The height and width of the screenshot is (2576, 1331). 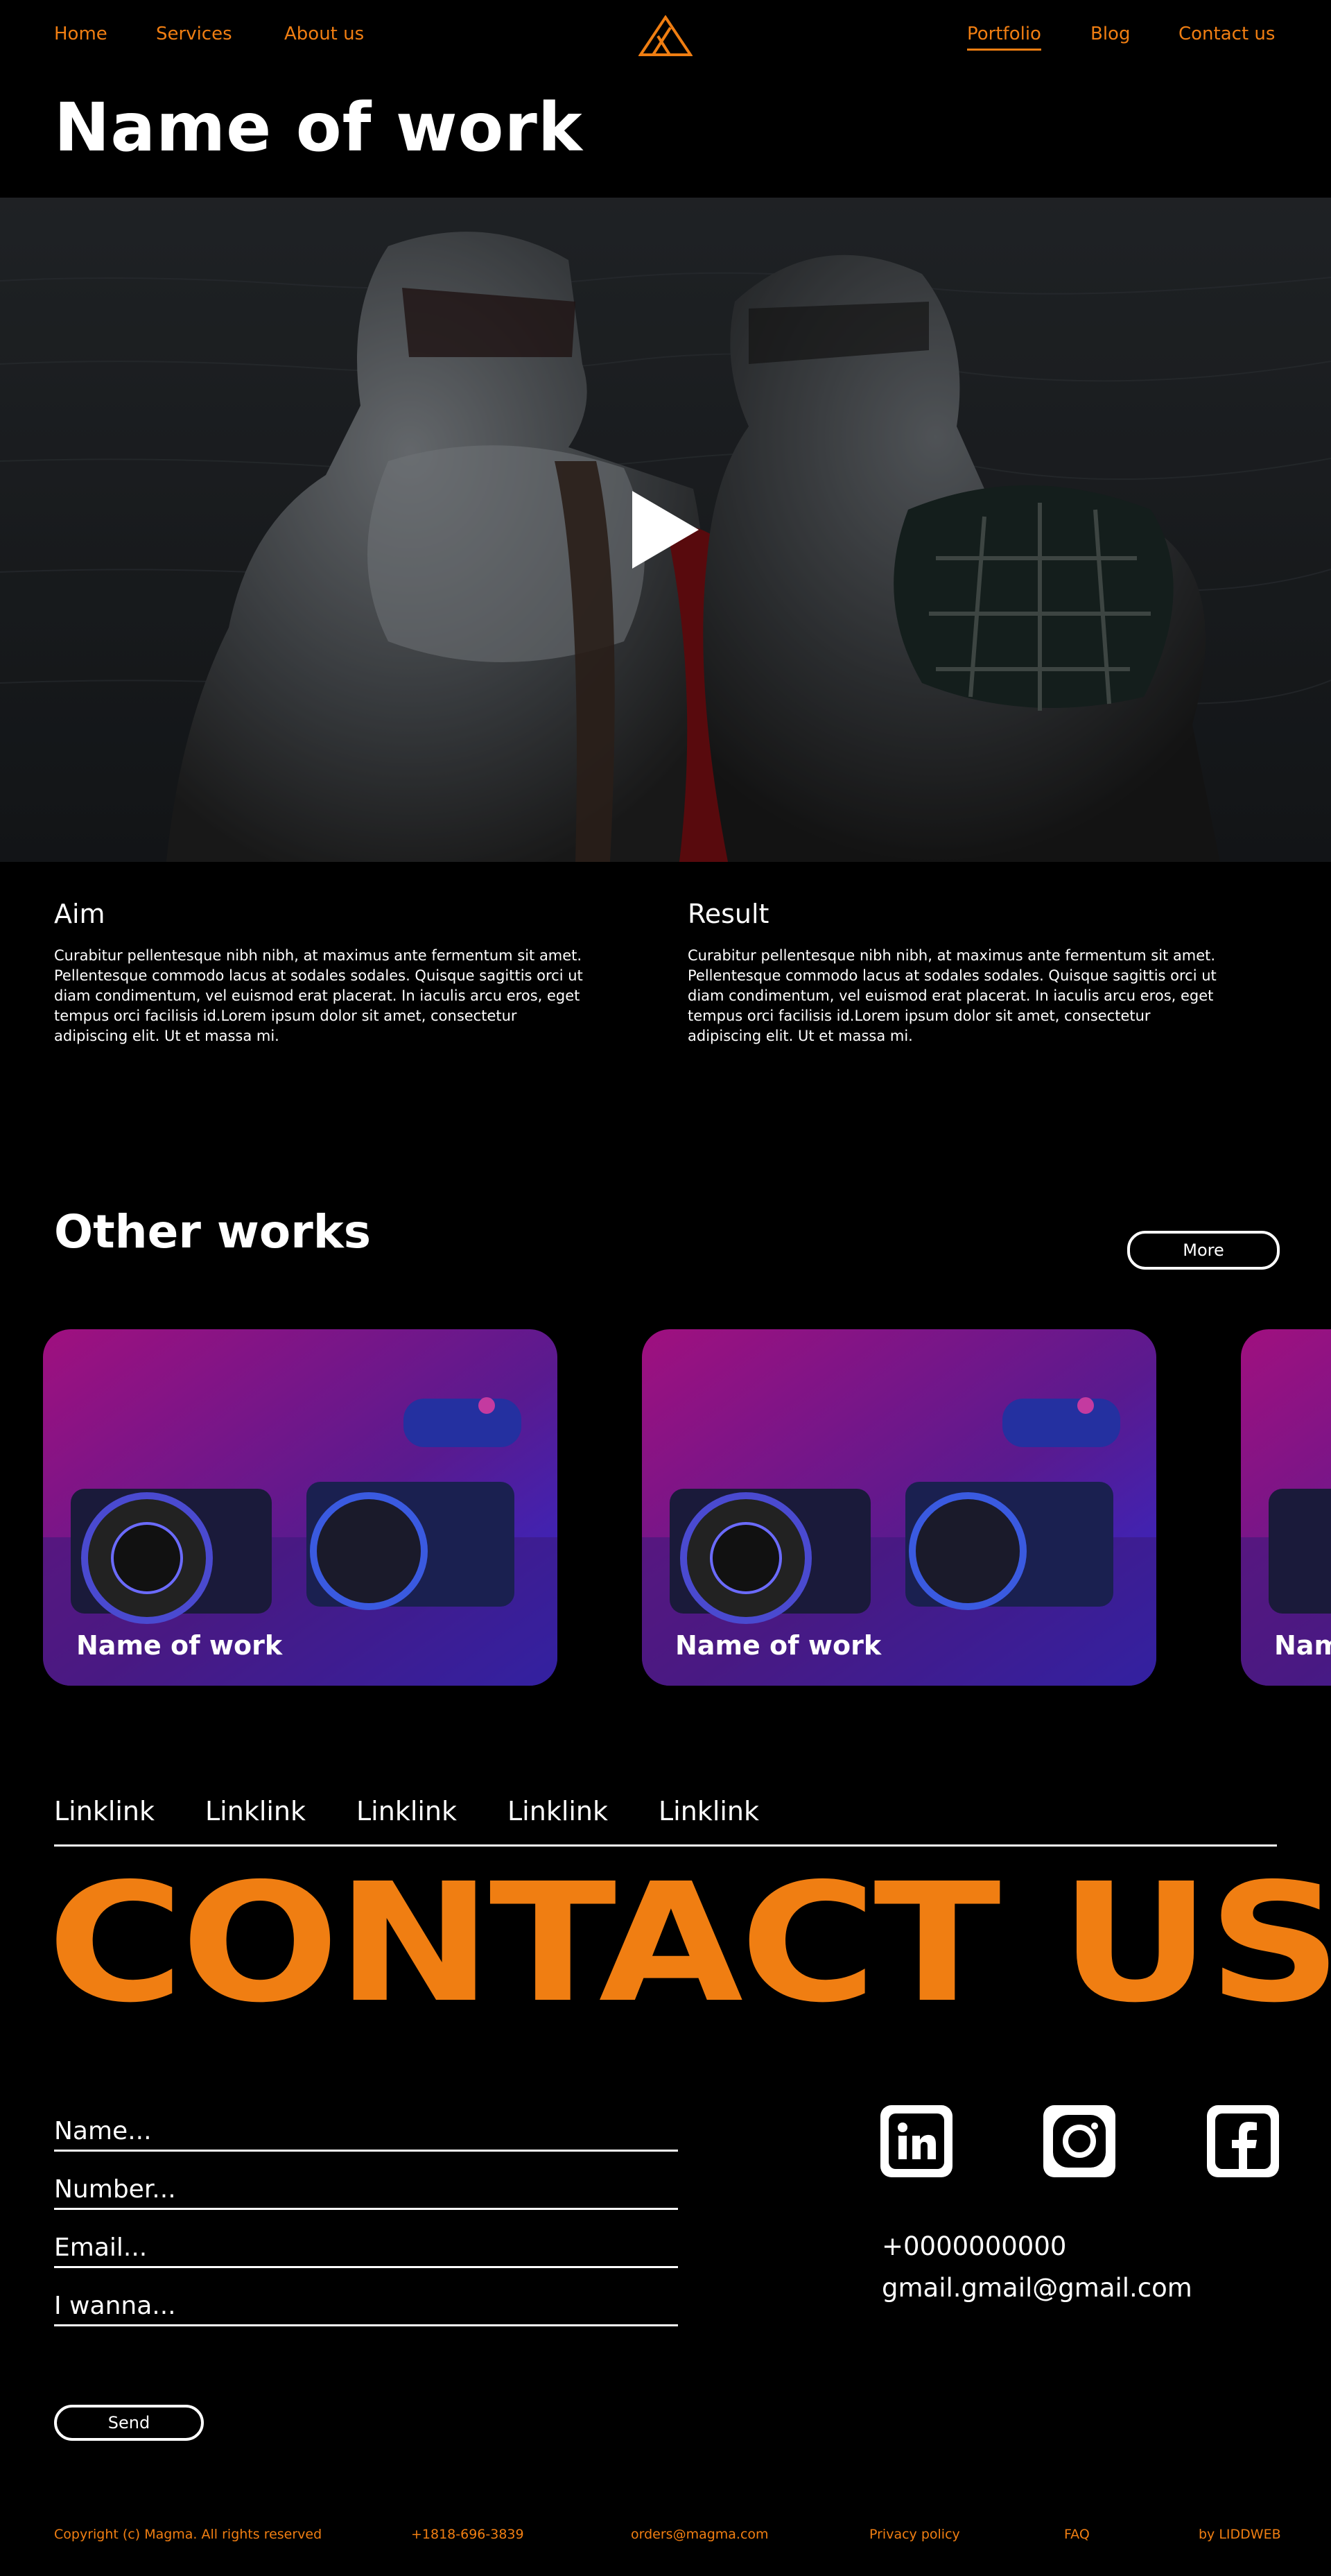 What do you see at coordinates (914, 2534) in the screenshot?
I see `privacy-policy-link: Privacy policy` at bounding box center [914, 2534].